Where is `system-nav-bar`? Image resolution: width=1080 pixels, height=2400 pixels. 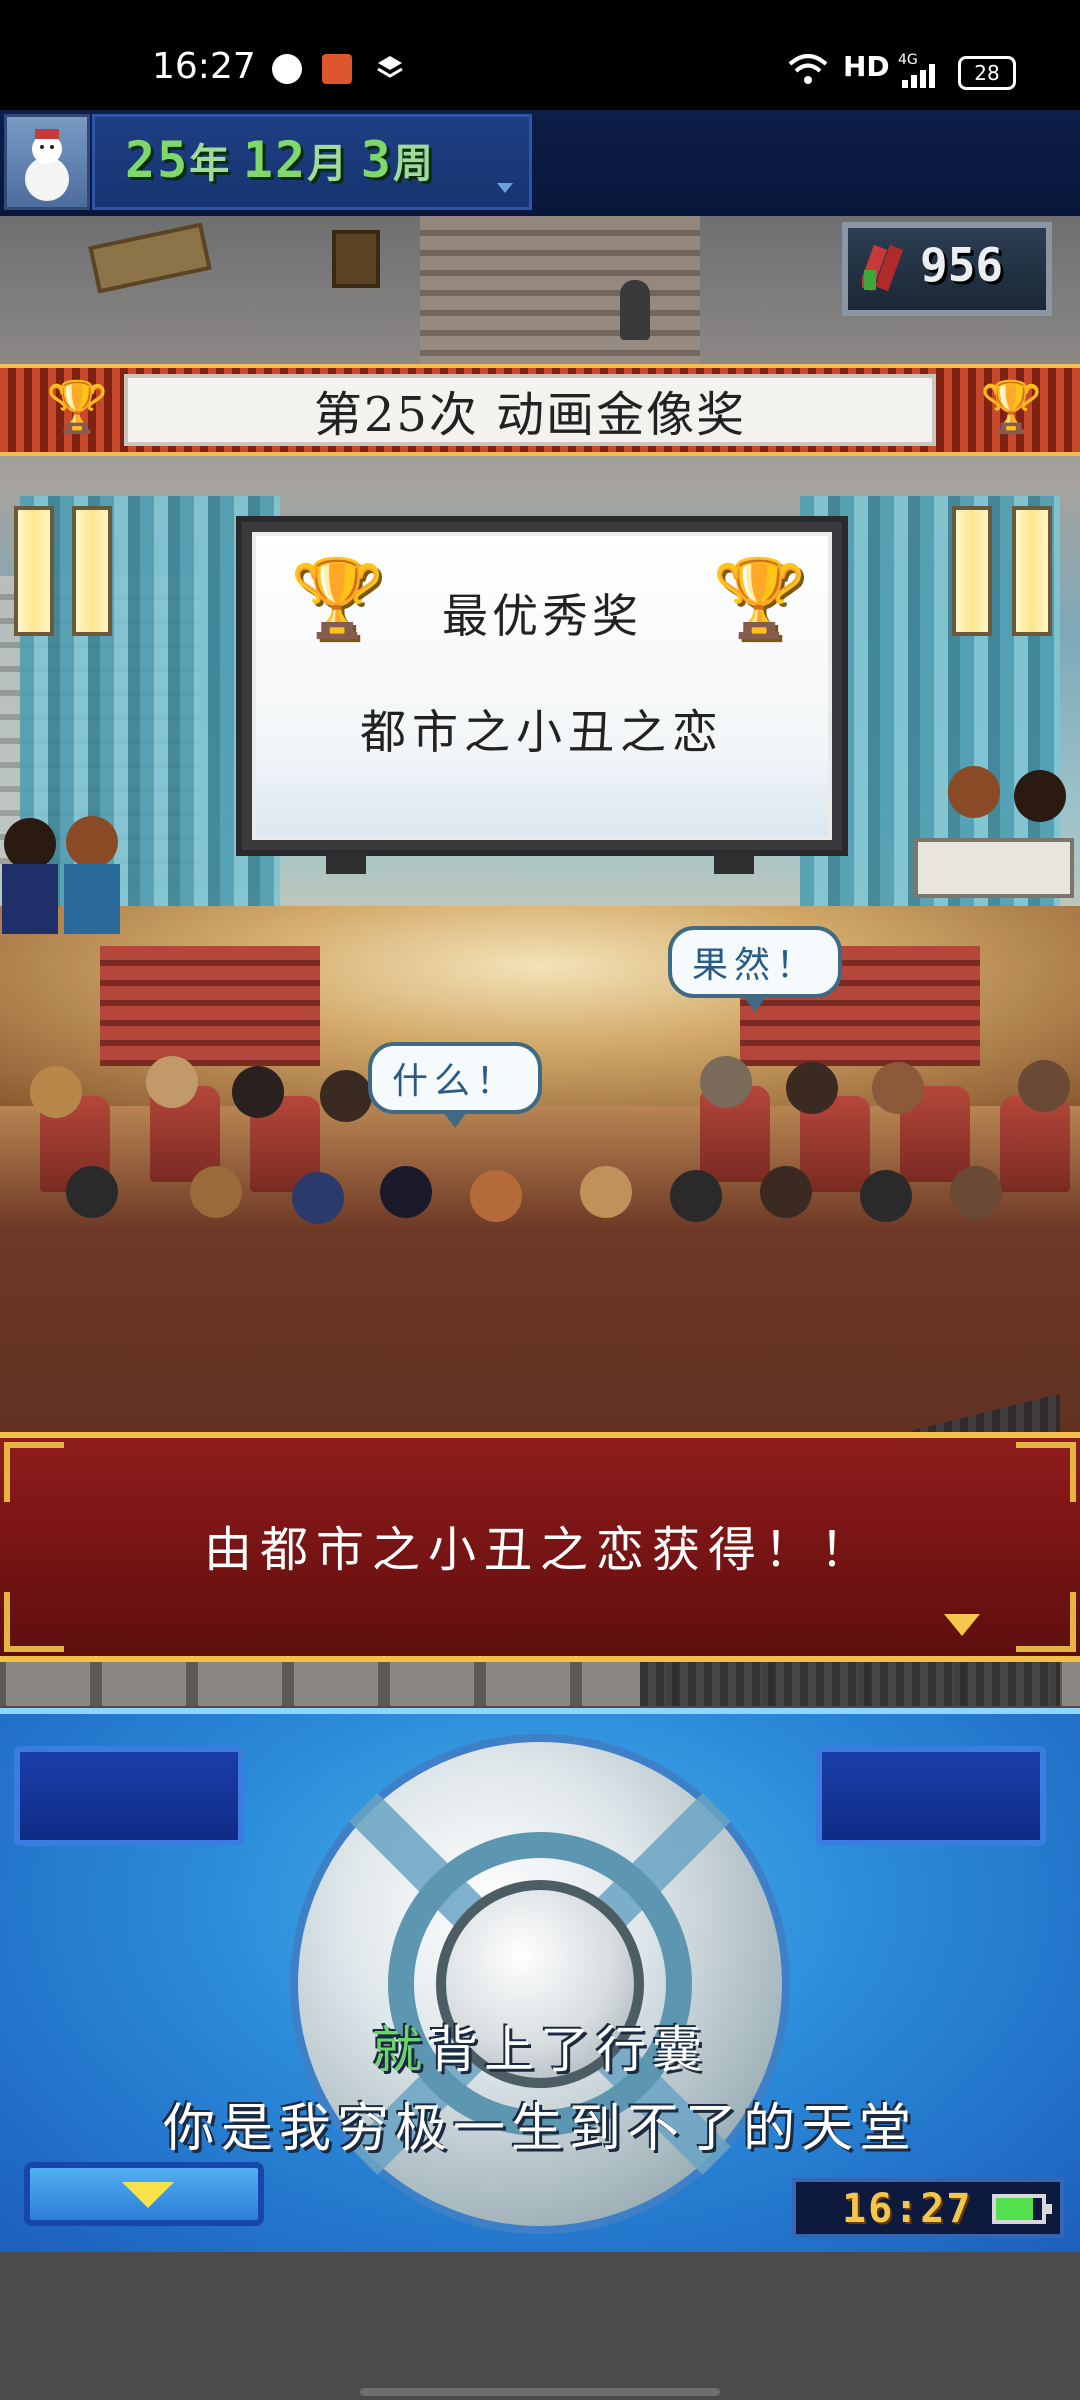
system-nav-bar is located at coordinates (540, 2326).